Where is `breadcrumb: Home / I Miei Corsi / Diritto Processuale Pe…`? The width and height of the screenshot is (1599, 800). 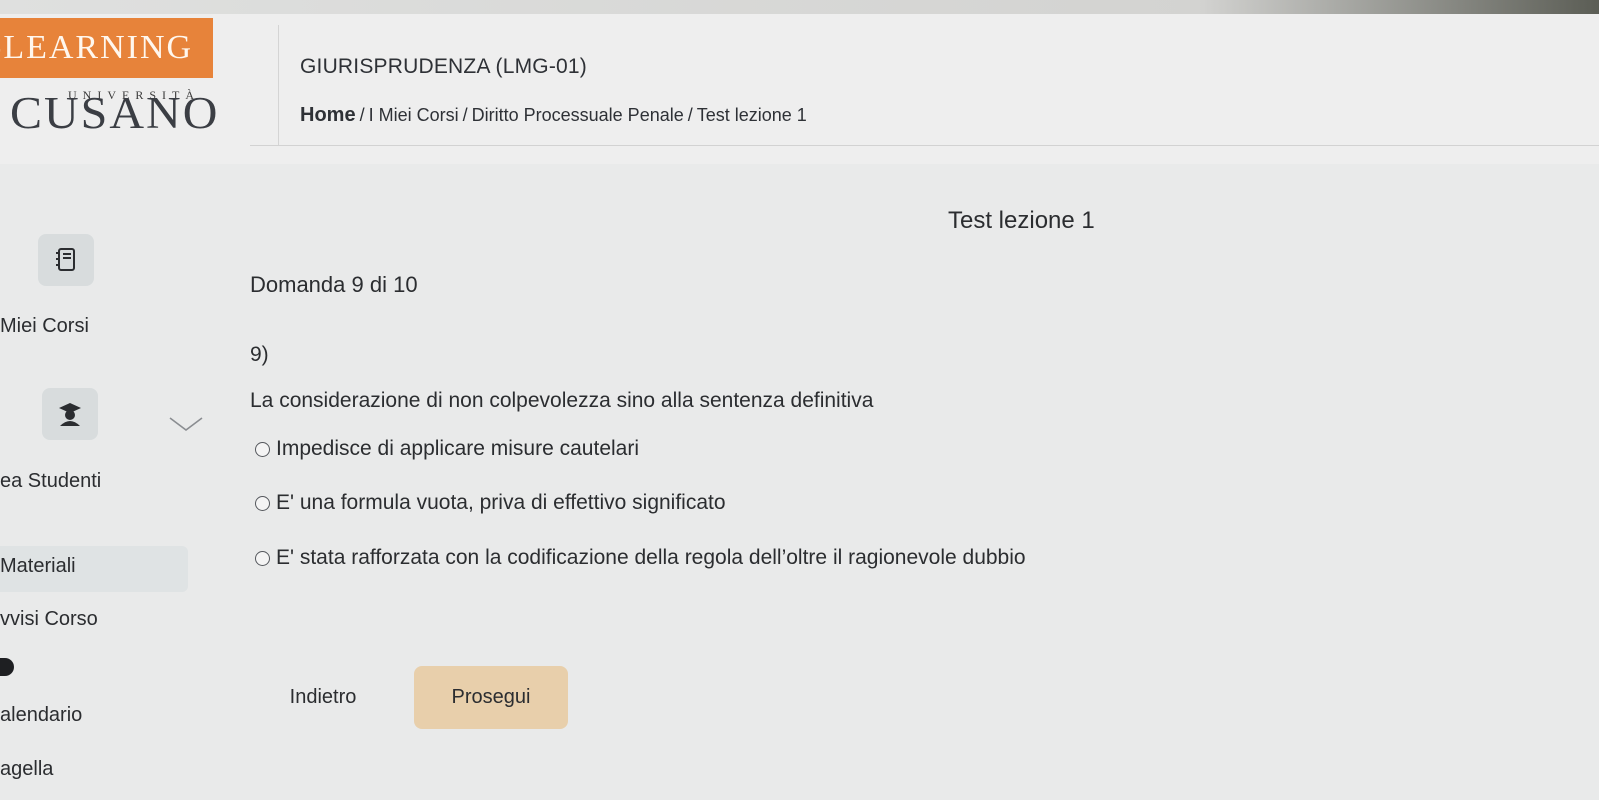 breadcrumb: Home / I Miei Corsi / Diritto Processuale Pe… is located at coordinates (553, 115).